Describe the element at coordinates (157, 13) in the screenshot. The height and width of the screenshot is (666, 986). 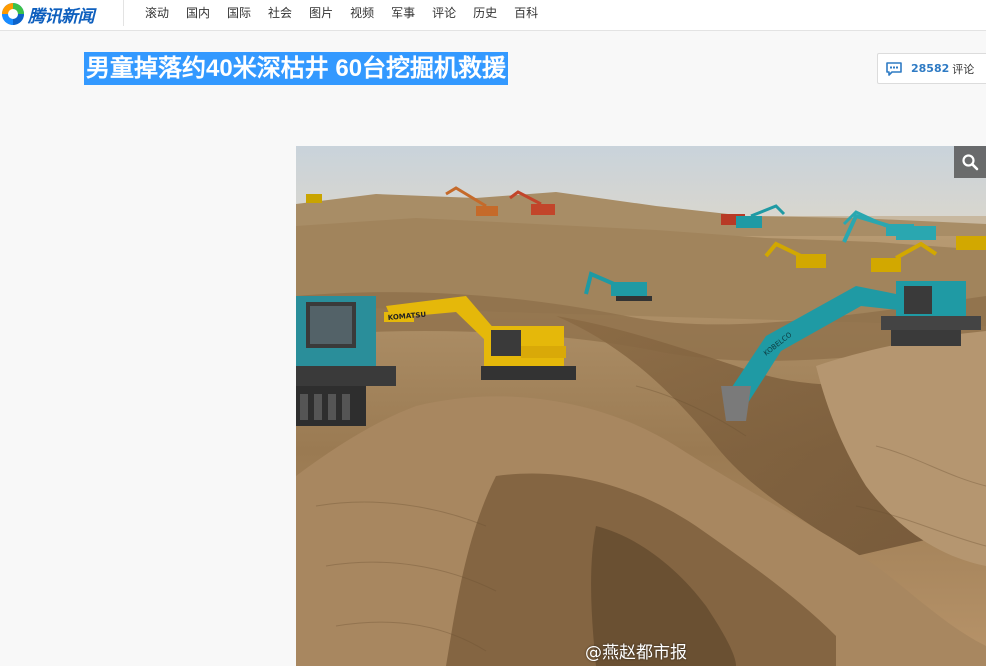
I see `nav-item-scroll: 滚动` at that location.